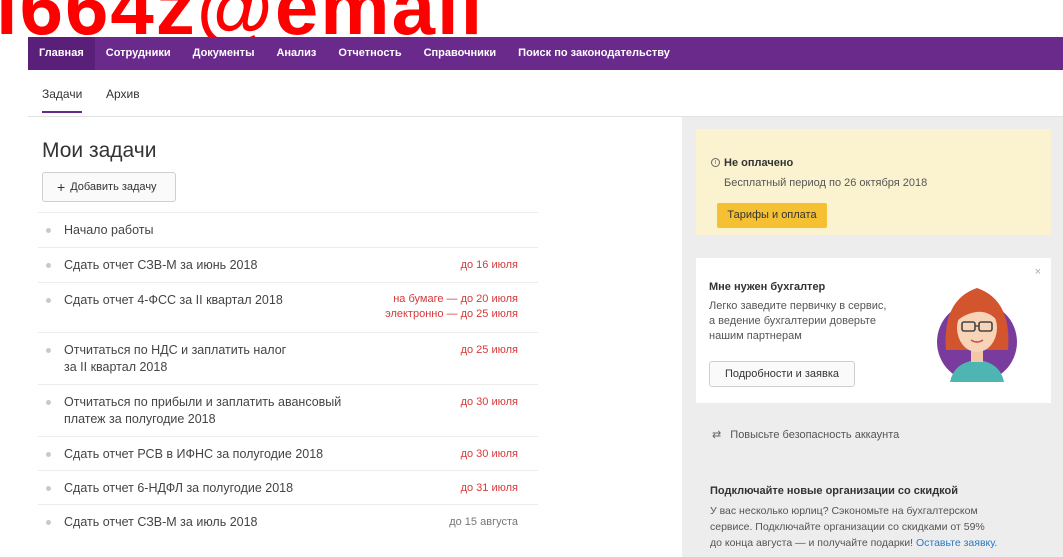 The height and width of the screenshot is (557, 1063). I want to click on details-request-button: Подробности и заявка, so click(782, 374).